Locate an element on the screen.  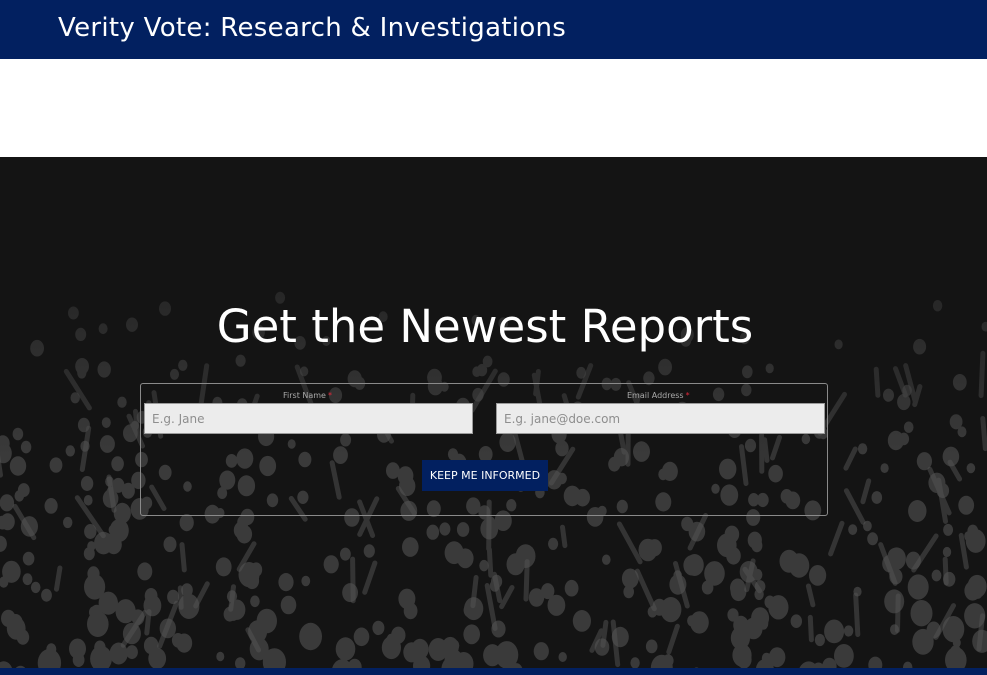
email-label-text: Email Address is located at coordinates (655, 395).